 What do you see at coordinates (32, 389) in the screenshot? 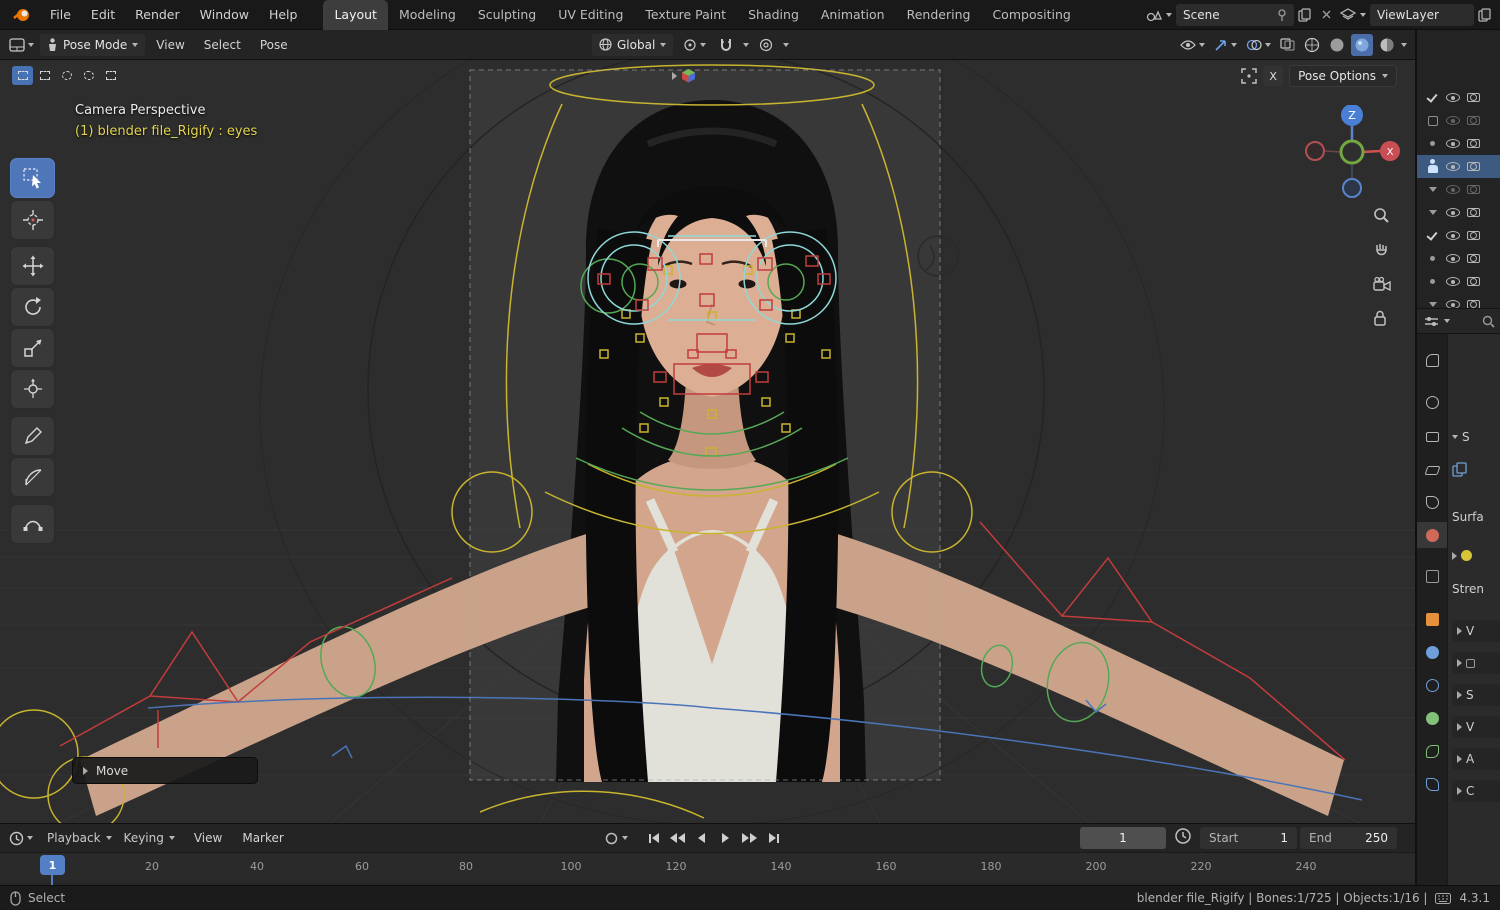
I see `tool-transform` at bounding box center [32, 389].